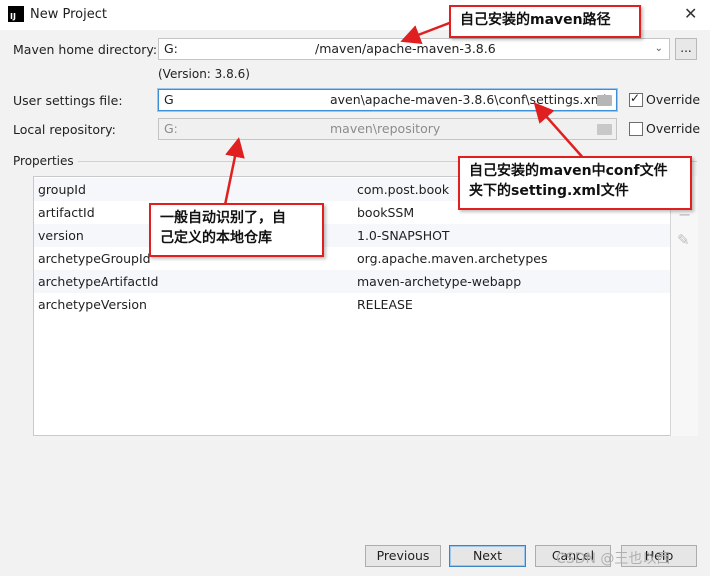 The height and width of the screenshot is (576, 710). Describe the element at coordinates (234, 171) in the screenshot. I see `arrow-to-local-repo` at that location.